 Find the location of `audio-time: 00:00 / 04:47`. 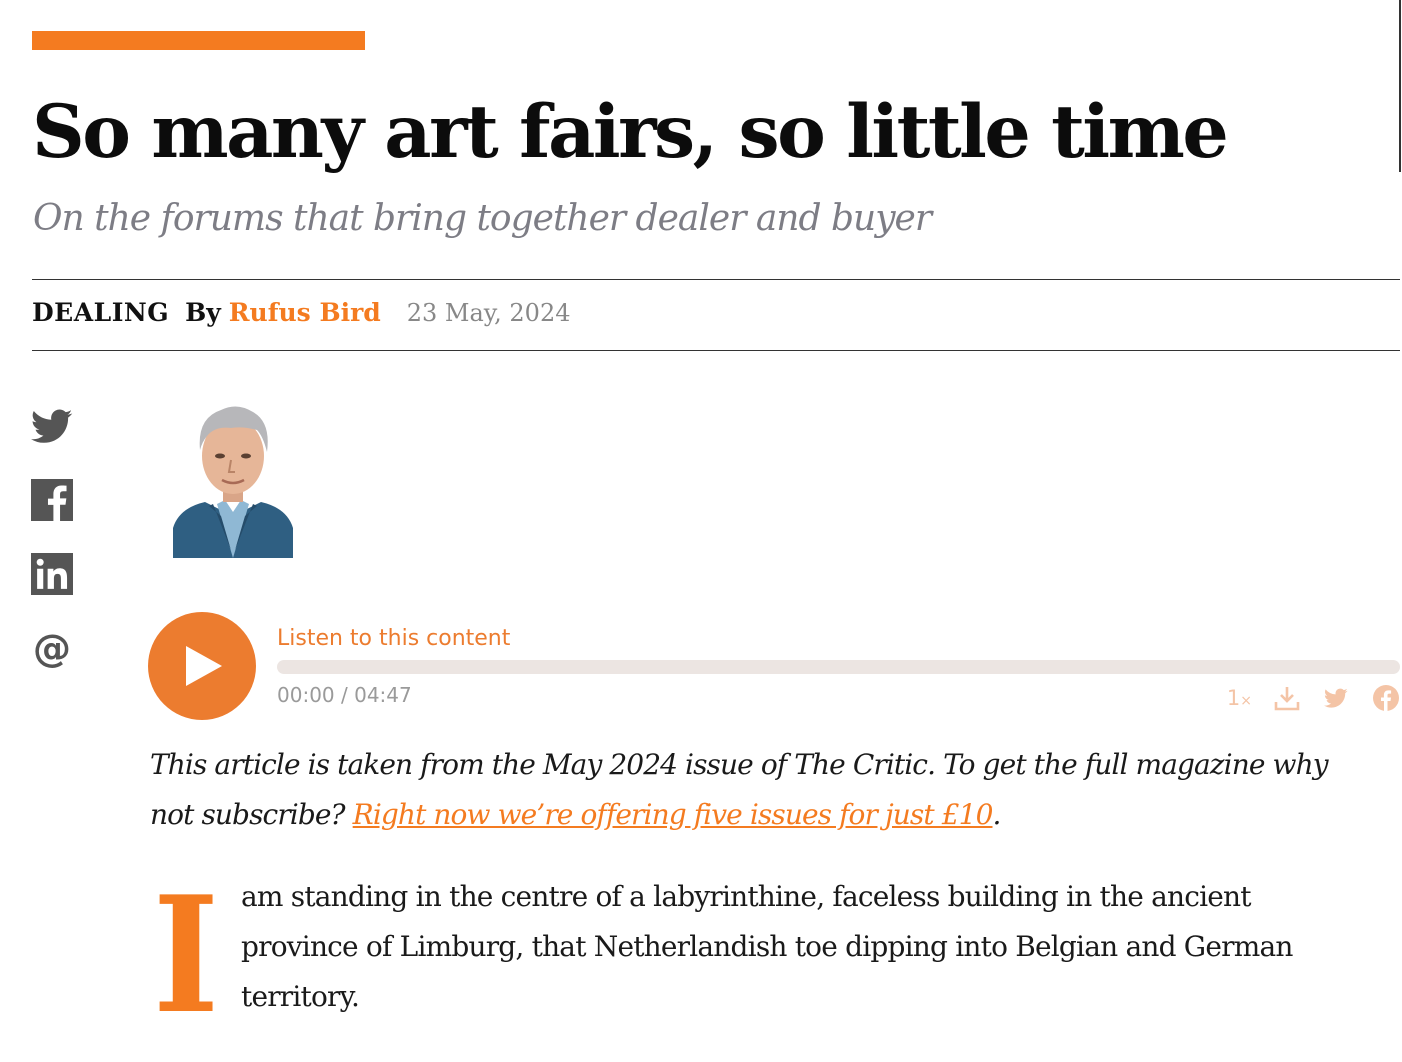

audio-time: 00:00 / 04:47 is located at coordinates (344, 695).